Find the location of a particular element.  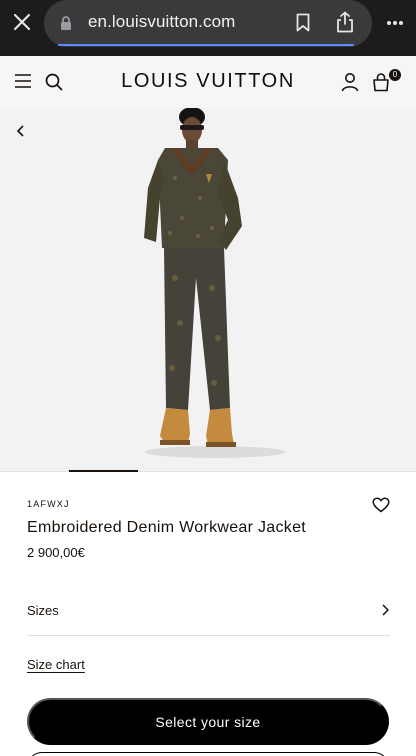

page-load-progress is located at coordinates (206, 45).